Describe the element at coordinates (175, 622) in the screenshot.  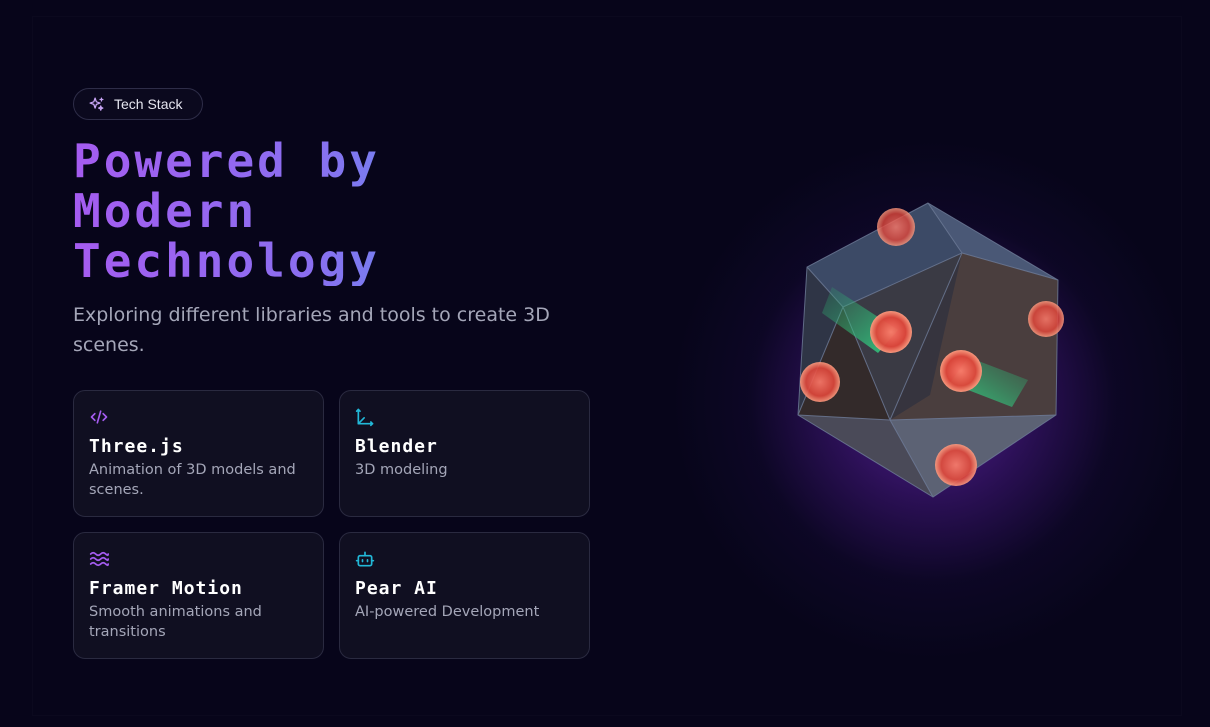
I see `card-description: Smooth animations and transitions` at that location.